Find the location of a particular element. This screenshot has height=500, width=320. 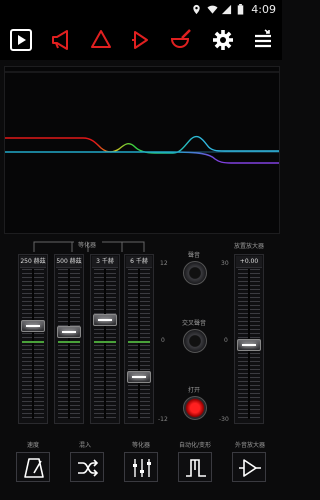

arrow-right-icon is located at coordinates (140, 40).